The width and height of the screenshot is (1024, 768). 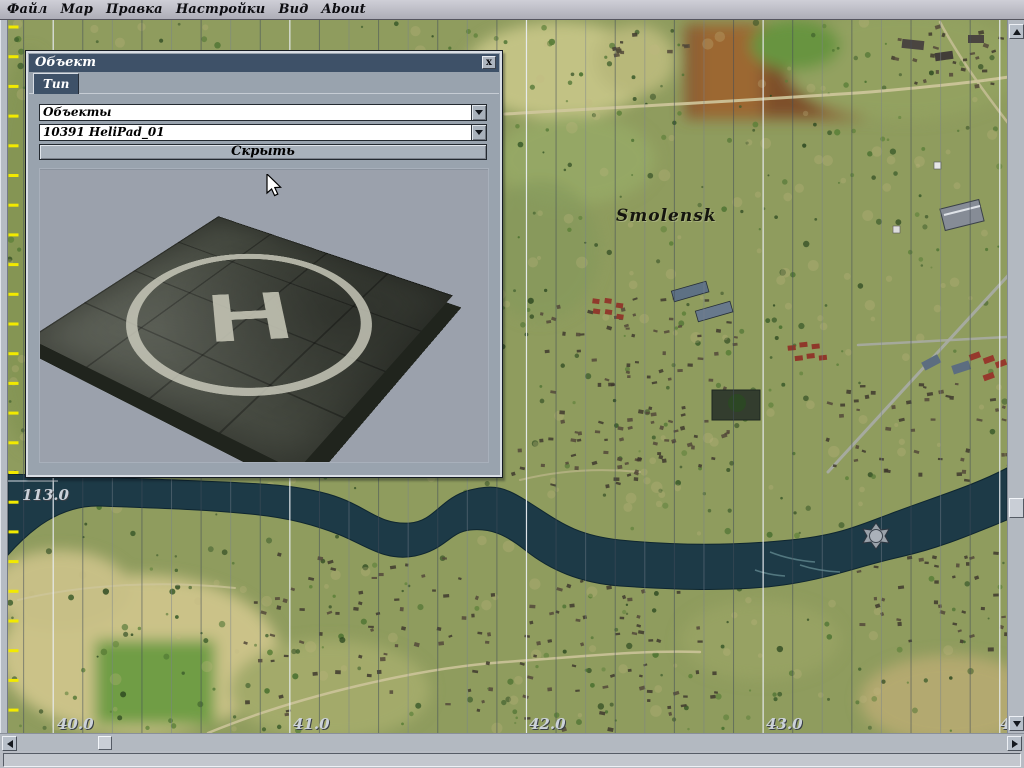 I want to click on dialog-title: Объект, so click(x=65, y=62).